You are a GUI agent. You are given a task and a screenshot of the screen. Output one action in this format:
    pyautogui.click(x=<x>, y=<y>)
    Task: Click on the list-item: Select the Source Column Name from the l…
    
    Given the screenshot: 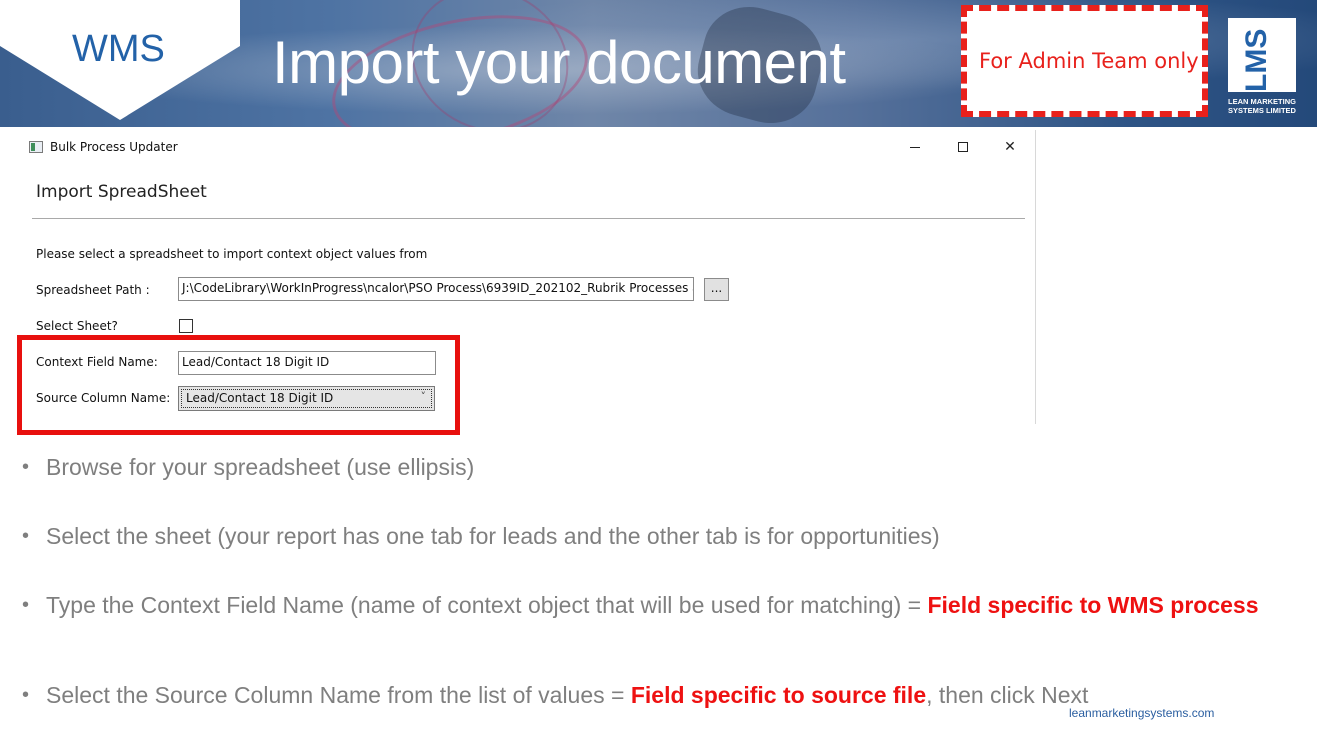 What is the action you would take?
    pyautogui.click(x=649, y=695)
    